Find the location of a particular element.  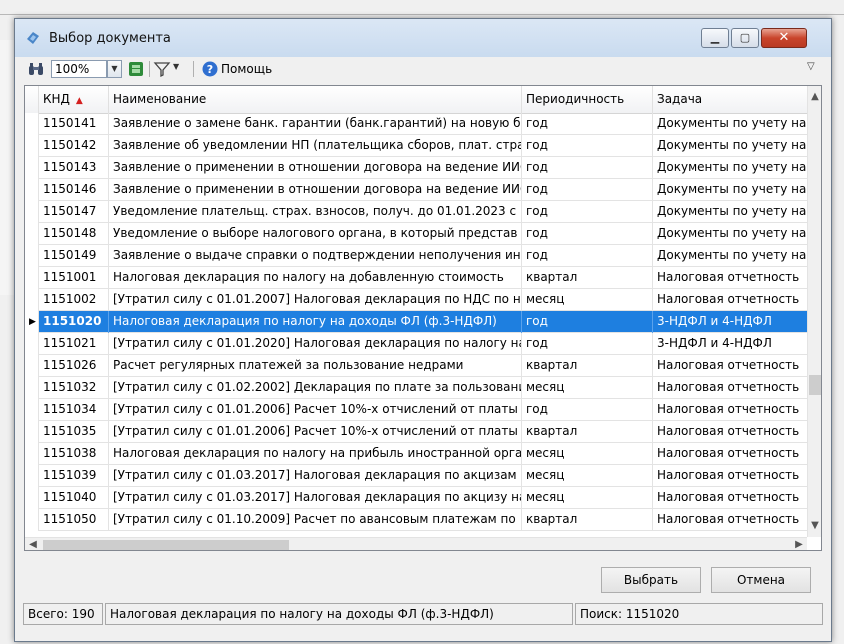

minimize-button: ▁ is located at coordinates (715, 38).